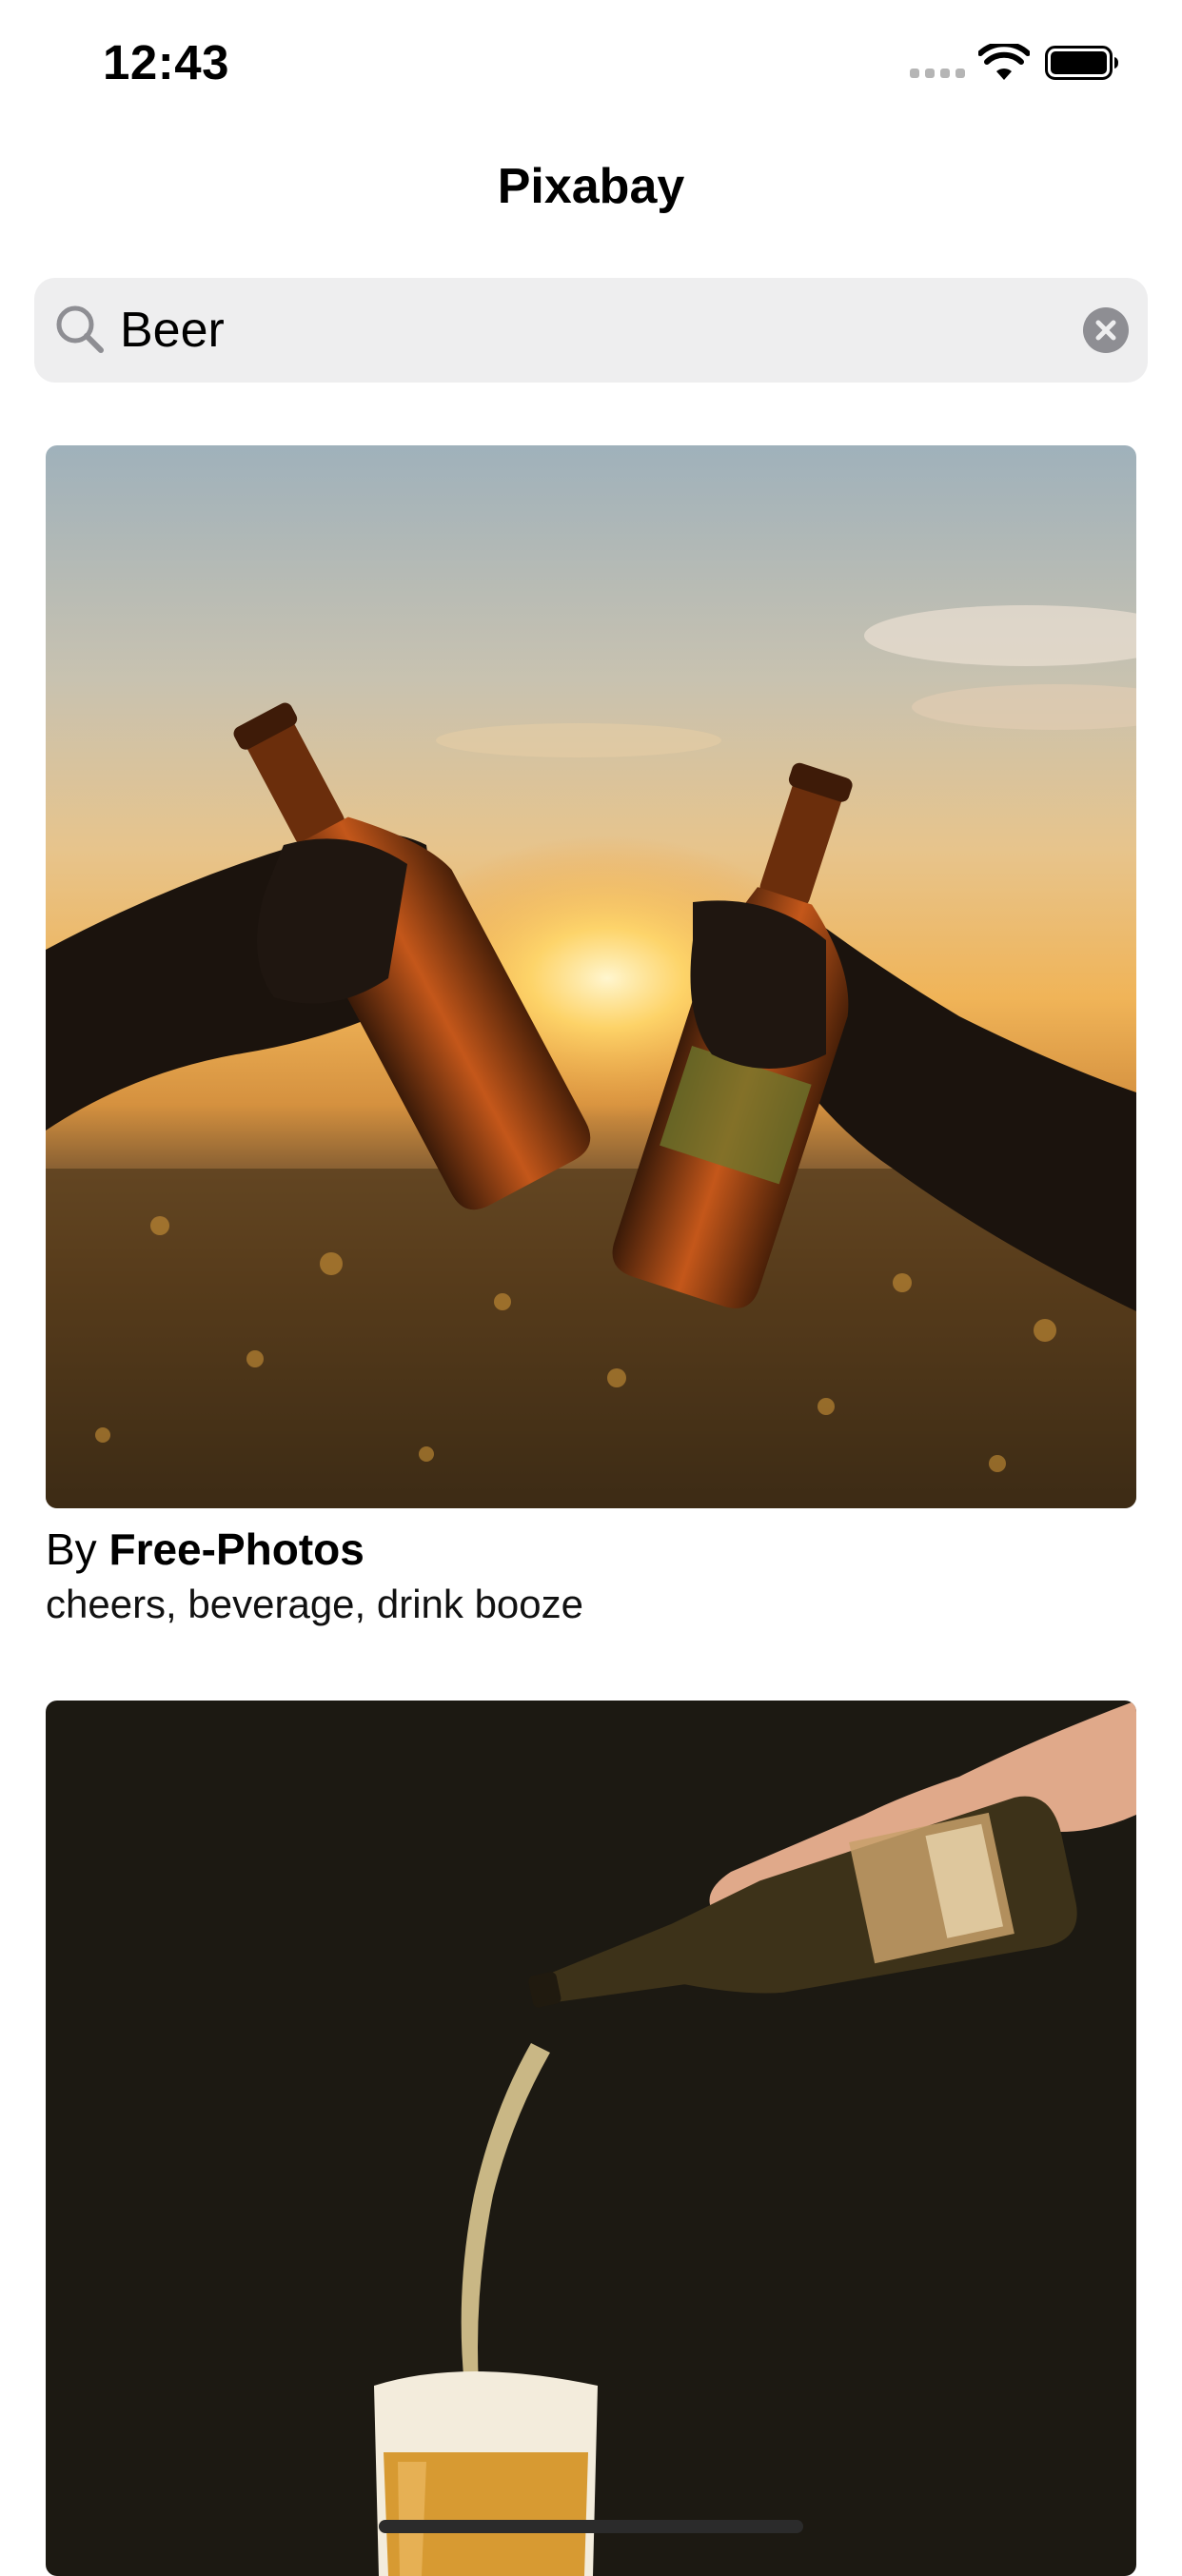 This screenshot has width=1182, height=2576. What do you see at coordinates (577, 330) in the screenshot?
I see `search-input` at bounding box center [577, 330].